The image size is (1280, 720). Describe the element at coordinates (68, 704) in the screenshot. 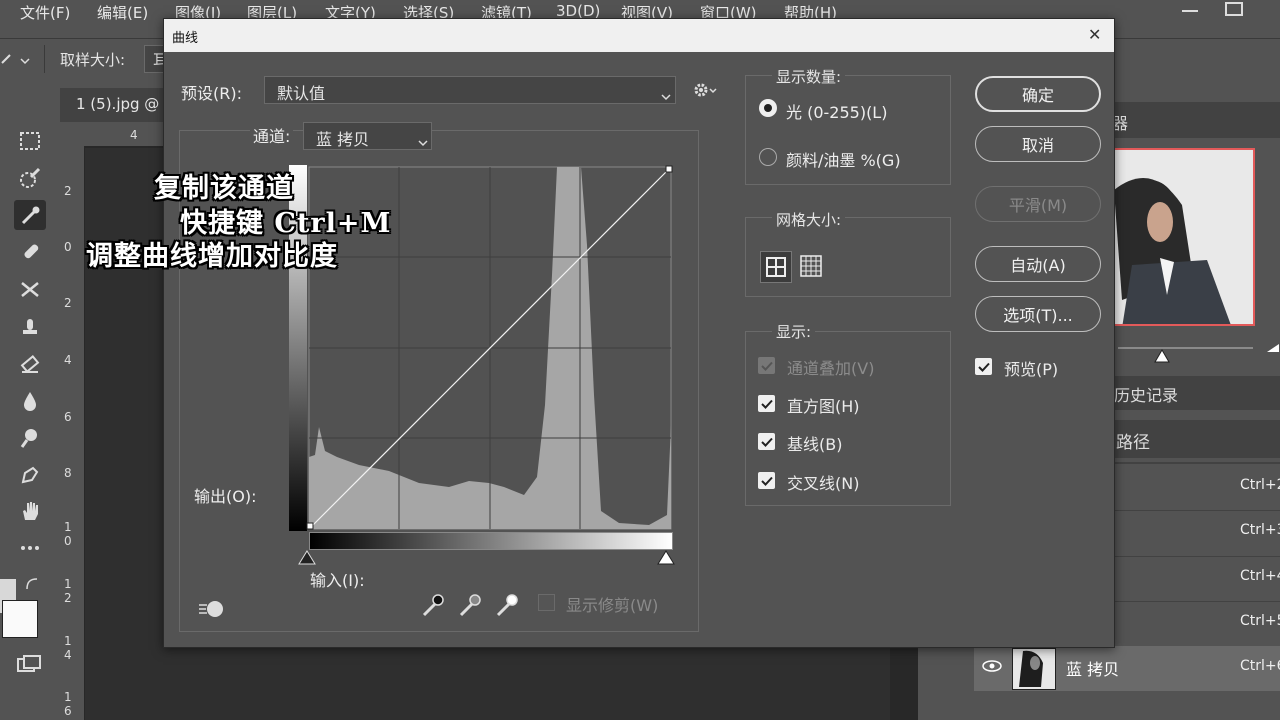

I see `ruler-tick: 1 6` at that location.